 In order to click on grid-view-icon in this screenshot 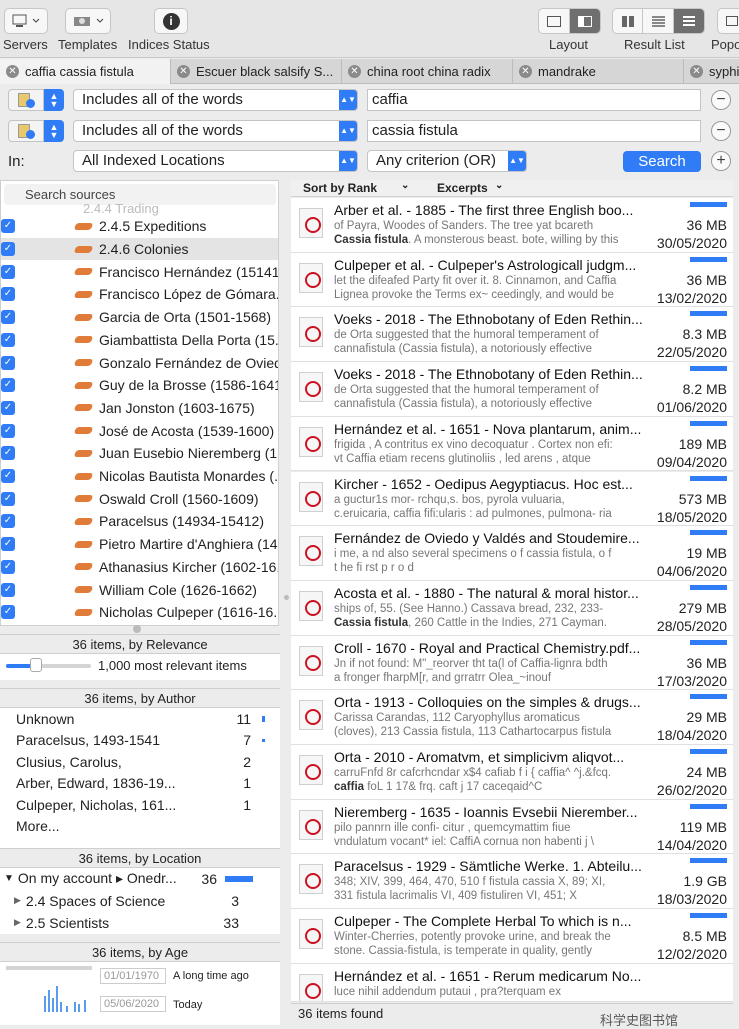, I will do `click(628, 21)`.